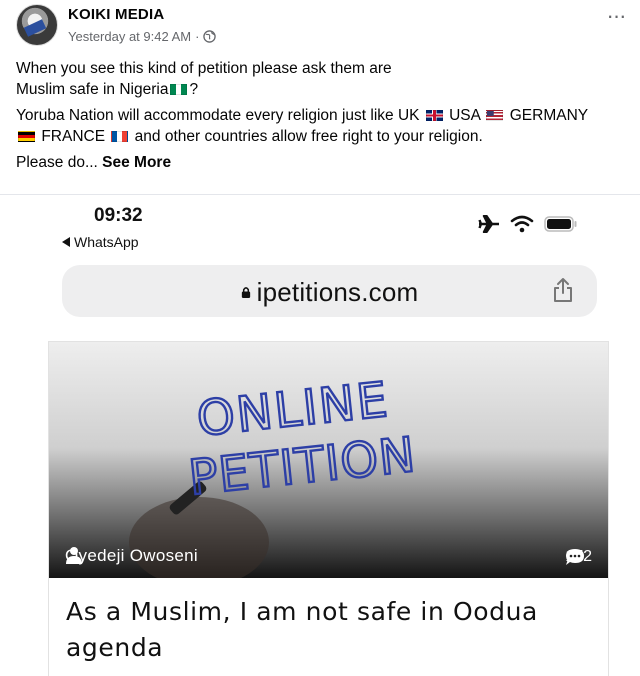 The image size is (640, 676). I want to click on post-p2-usa: USA, so click(465, 115).